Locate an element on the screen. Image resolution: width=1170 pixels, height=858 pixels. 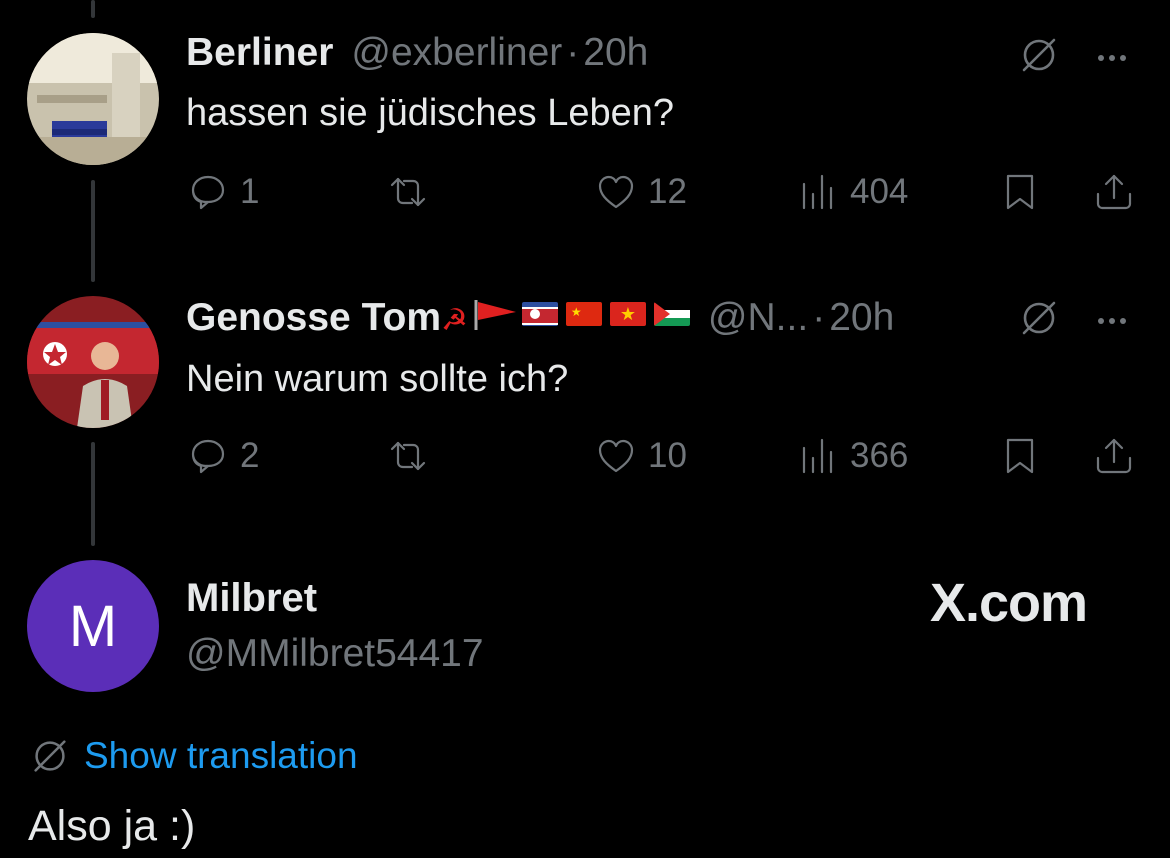
action-bar: 1 12 404 is located at coordinates (662, 194).